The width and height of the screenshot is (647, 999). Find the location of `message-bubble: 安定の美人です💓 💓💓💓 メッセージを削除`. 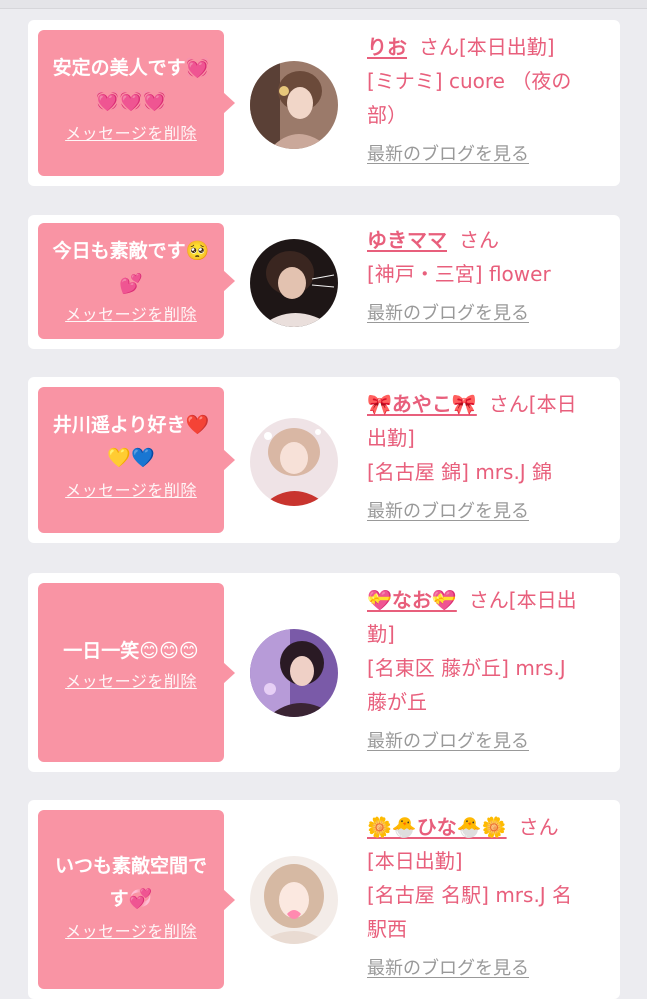

message-bubble: 安定の美人です💓 💓💓💓 メッセージを削除 is located at coordinates (136, 103).